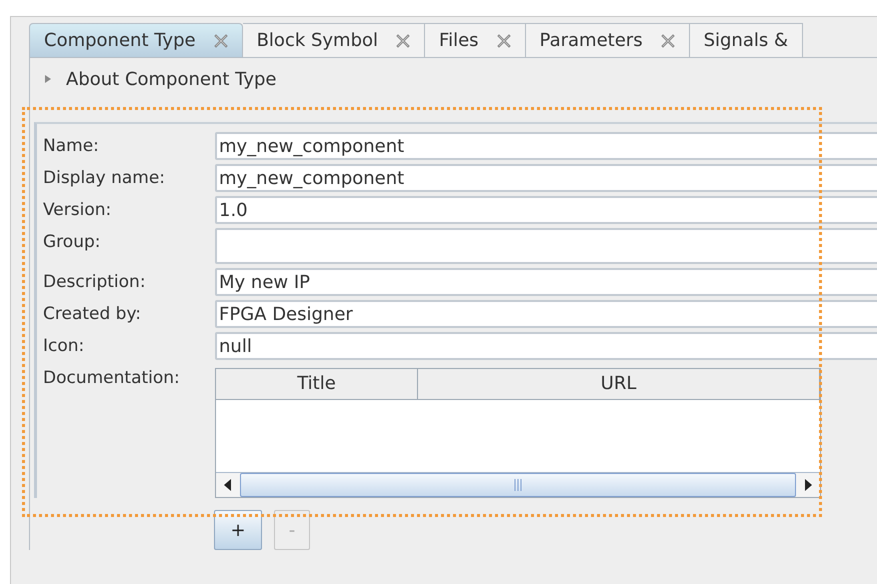  Describe the element at coordinates (546, 282) in the screenshot. I see `input-field: My new IP` at that location.